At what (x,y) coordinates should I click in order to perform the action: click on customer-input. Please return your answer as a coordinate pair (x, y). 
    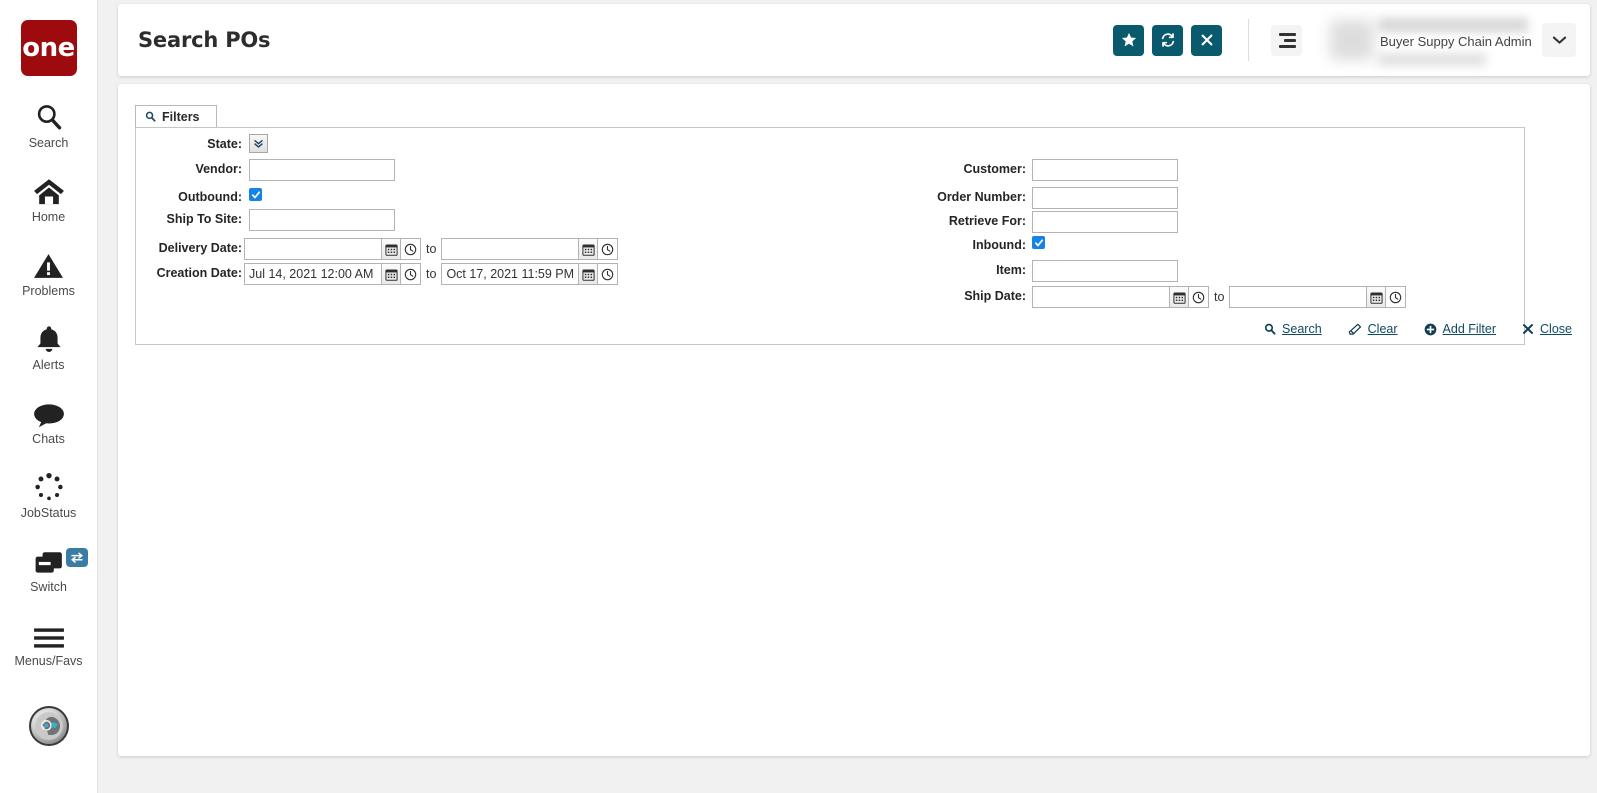
    Looking at the image, I should click on (1105, 170).